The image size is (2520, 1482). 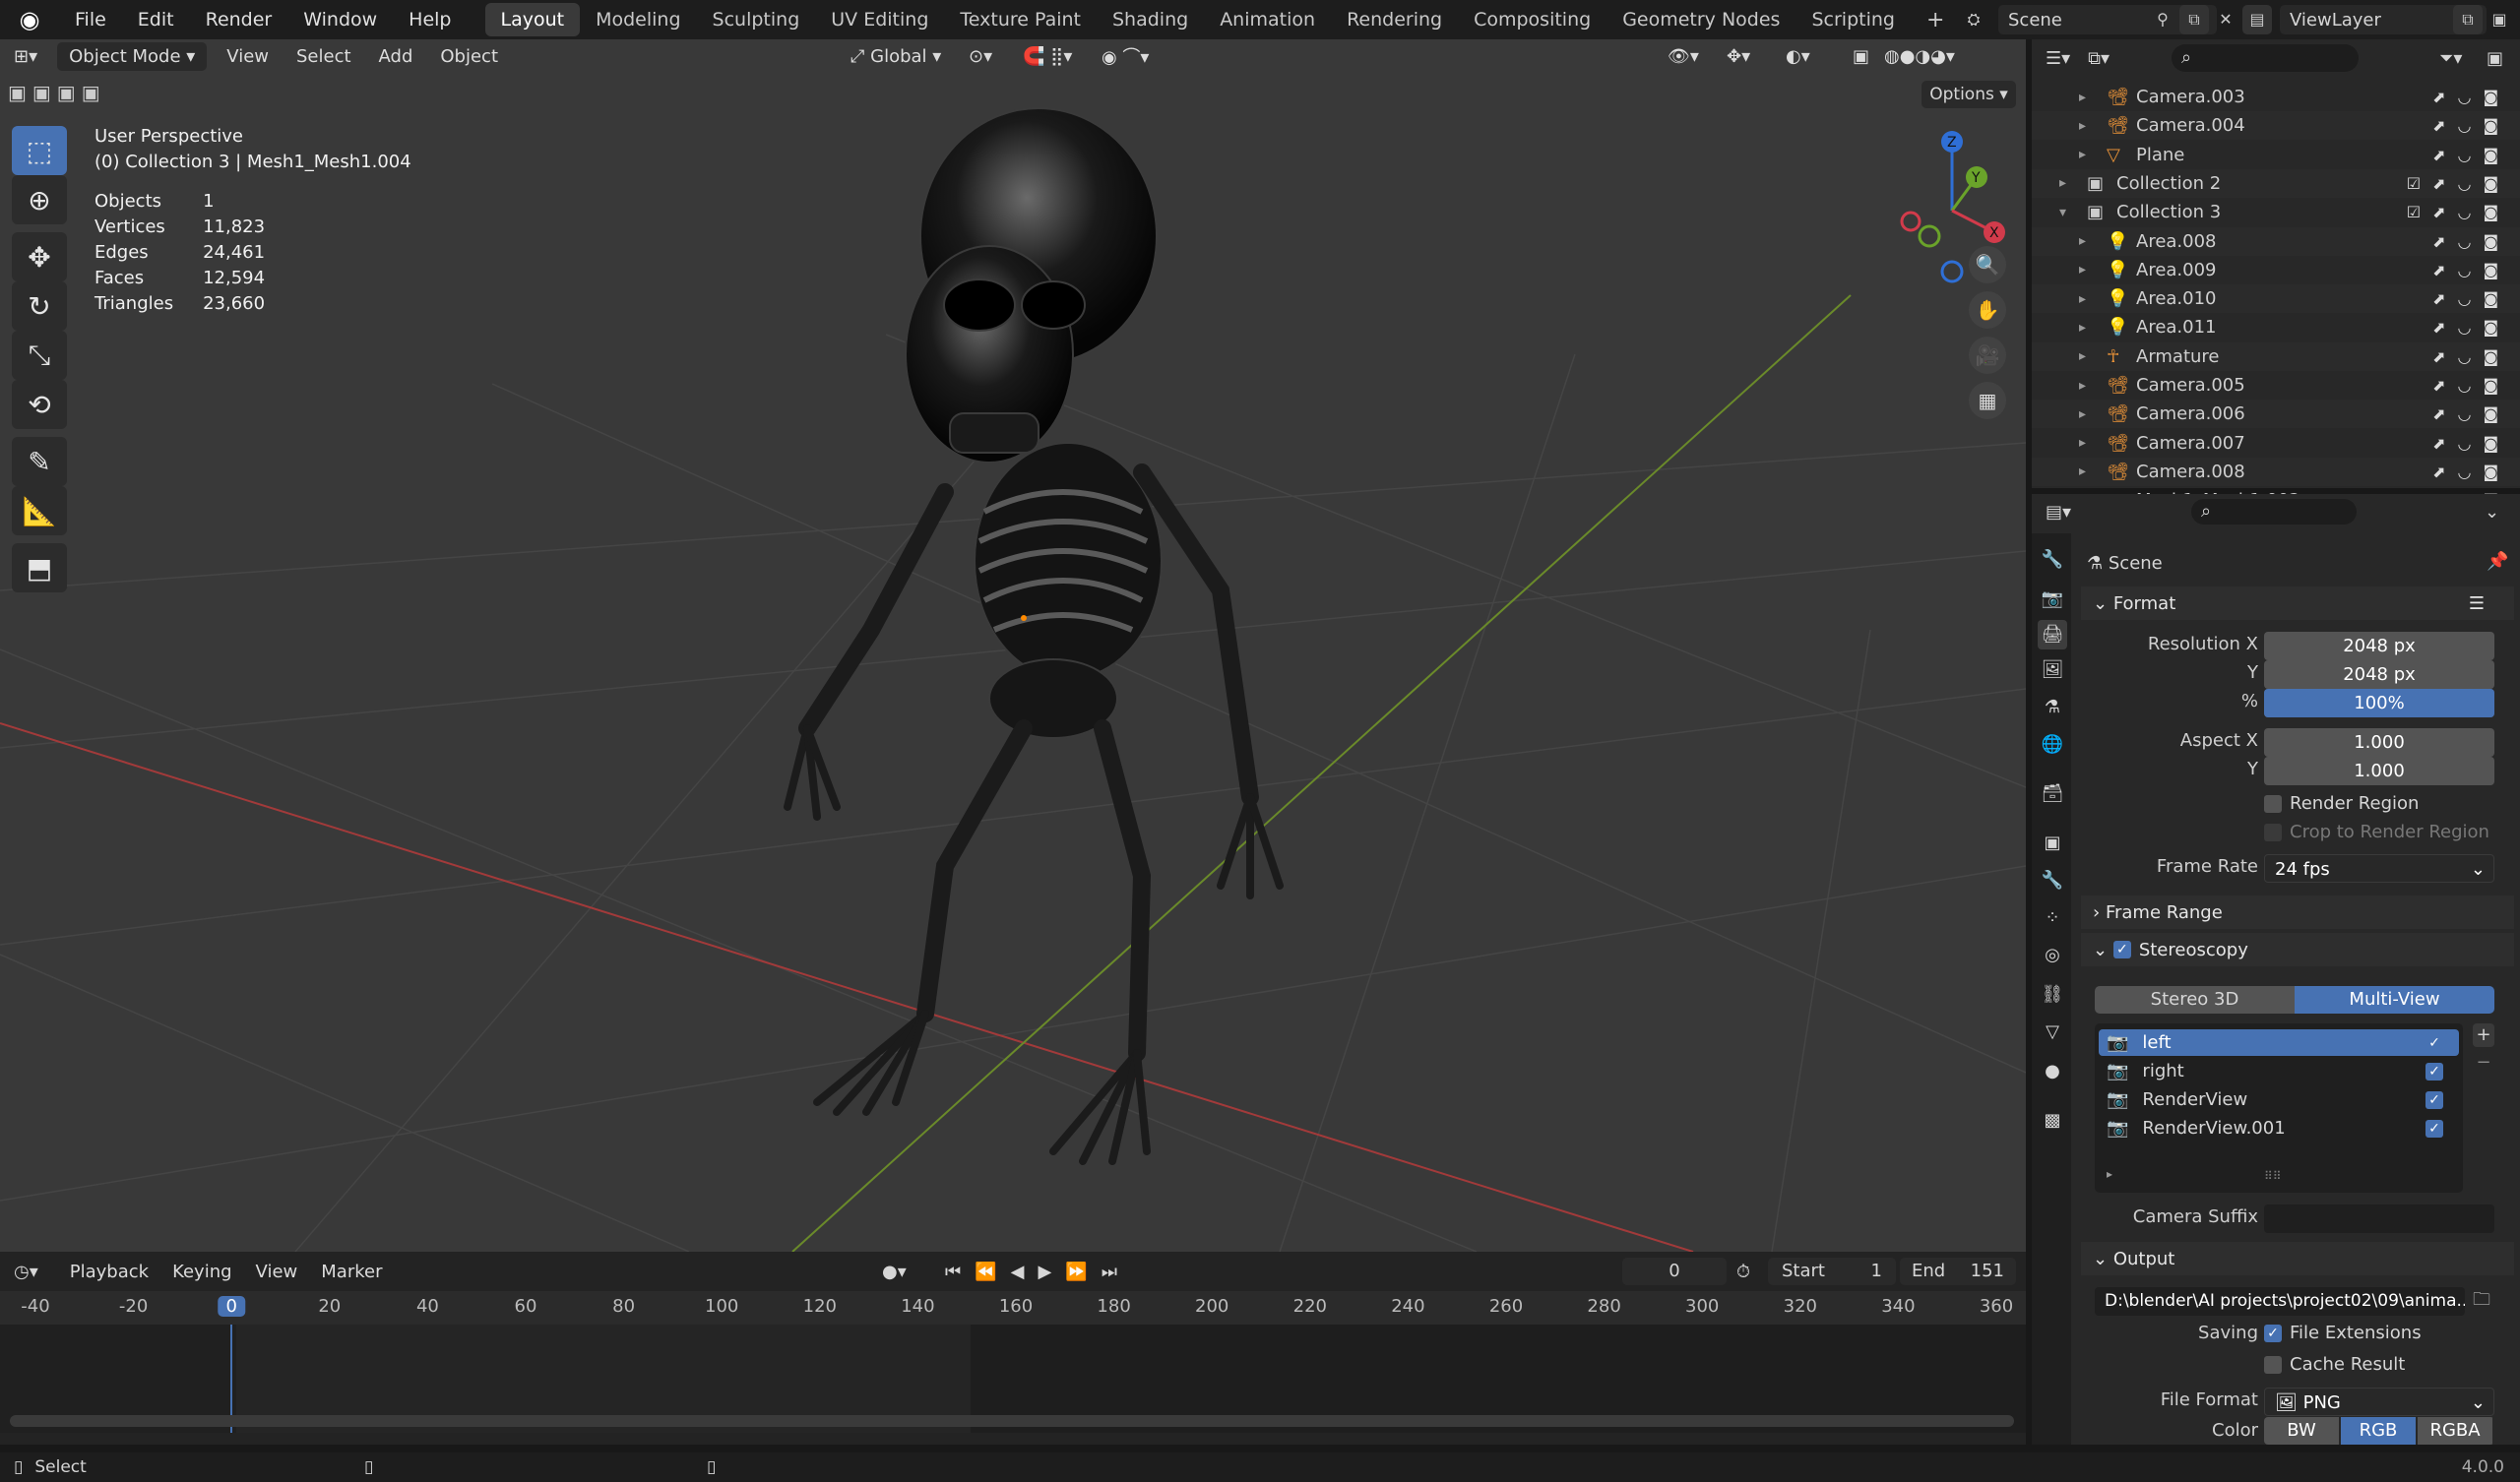 What do you see at coordinates (2052, 707) in the screenshot?
I see `scene-tab-icon: ⚗` at bounding box center [2052, 707].